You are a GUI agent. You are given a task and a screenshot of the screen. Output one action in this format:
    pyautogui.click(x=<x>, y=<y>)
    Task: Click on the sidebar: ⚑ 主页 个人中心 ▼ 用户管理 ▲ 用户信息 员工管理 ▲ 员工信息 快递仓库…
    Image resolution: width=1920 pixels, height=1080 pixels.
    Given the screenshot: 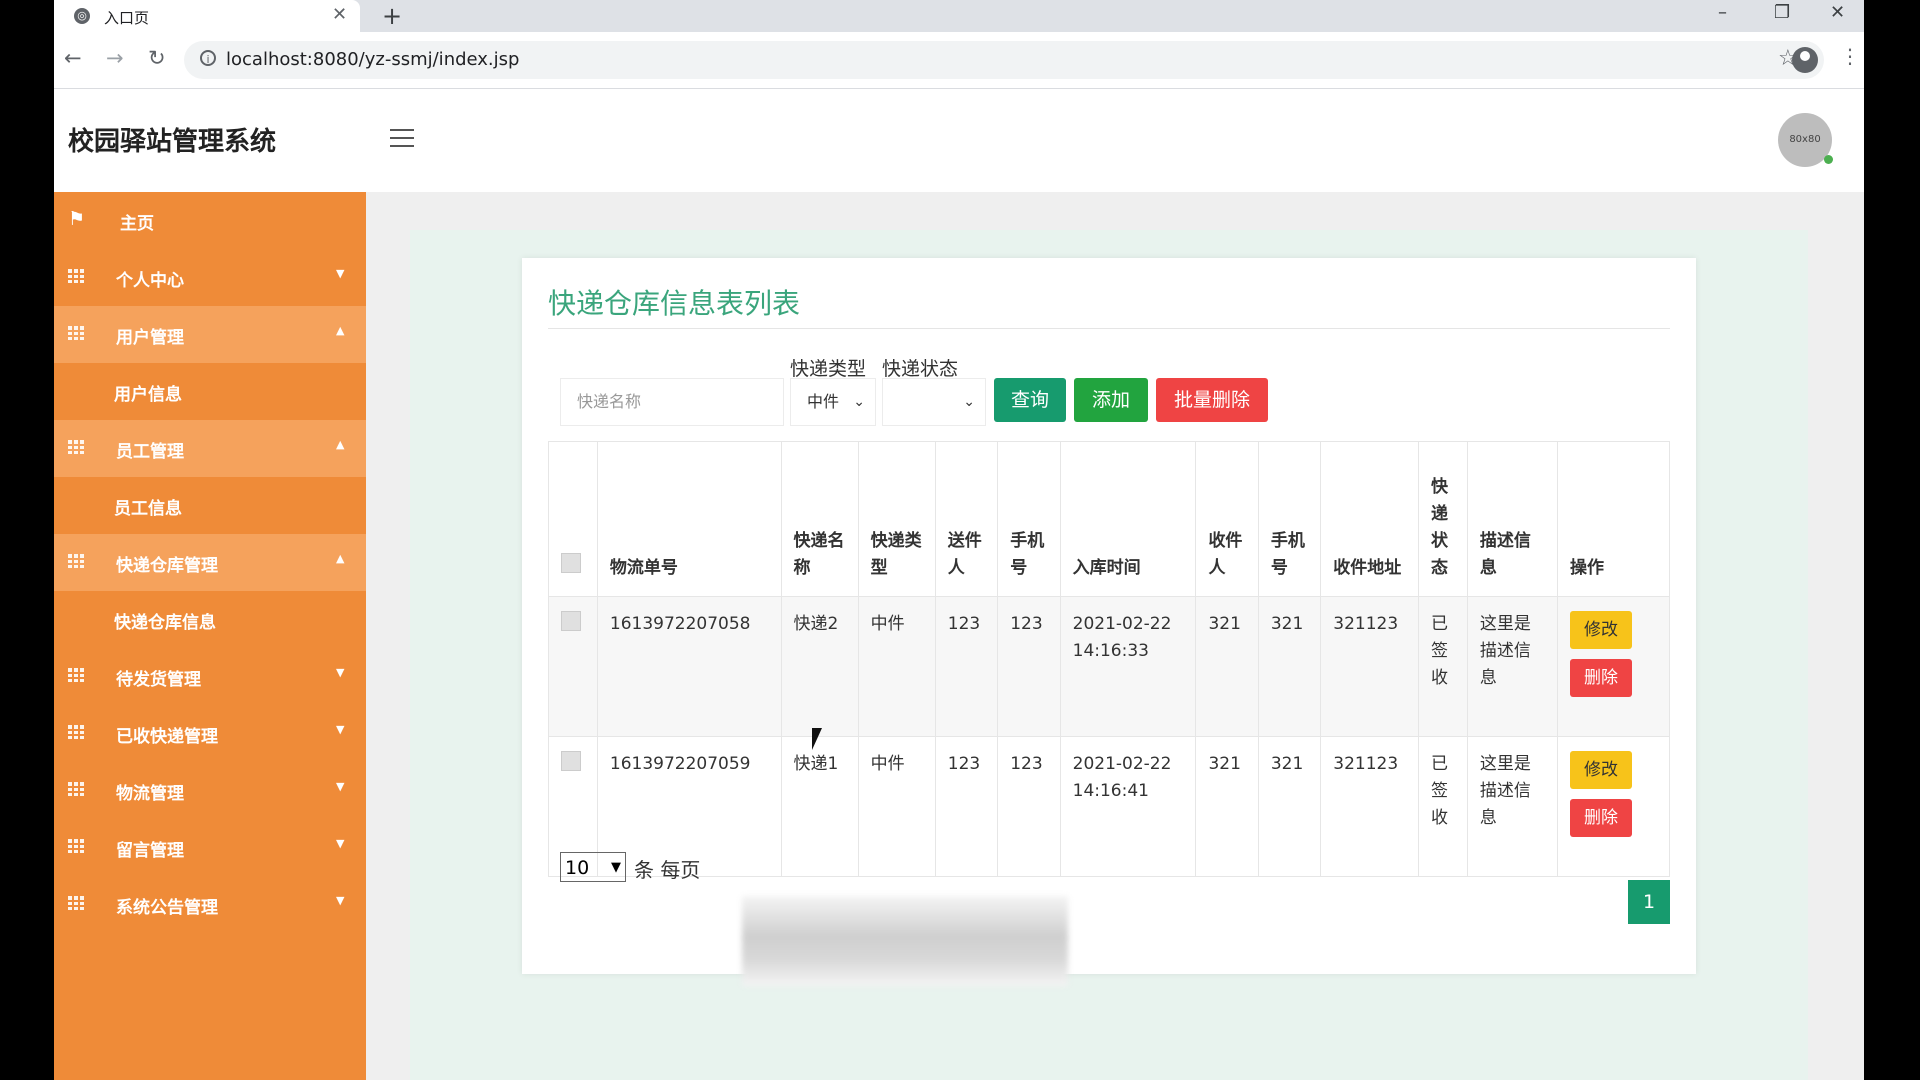 What is the action you would take?
    pyautogui.click(x=210, y=636)
    